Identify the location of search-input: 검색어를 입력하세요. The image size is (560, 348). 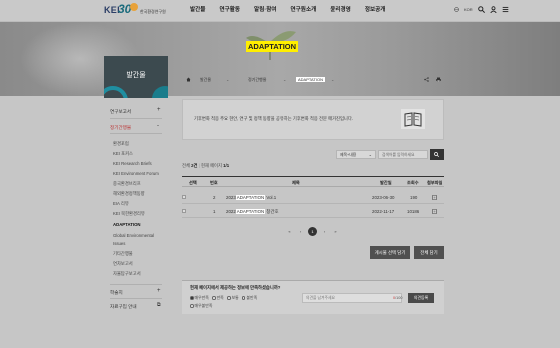
(403, 154).